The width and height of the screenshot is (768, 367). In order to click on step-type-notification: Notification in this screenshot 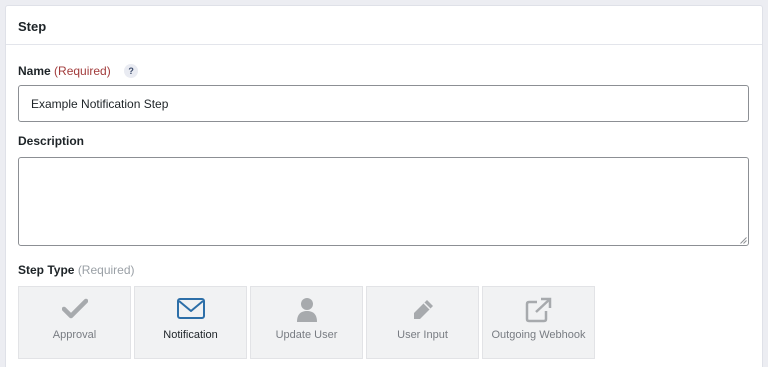, I will do `click(190, 322)`.